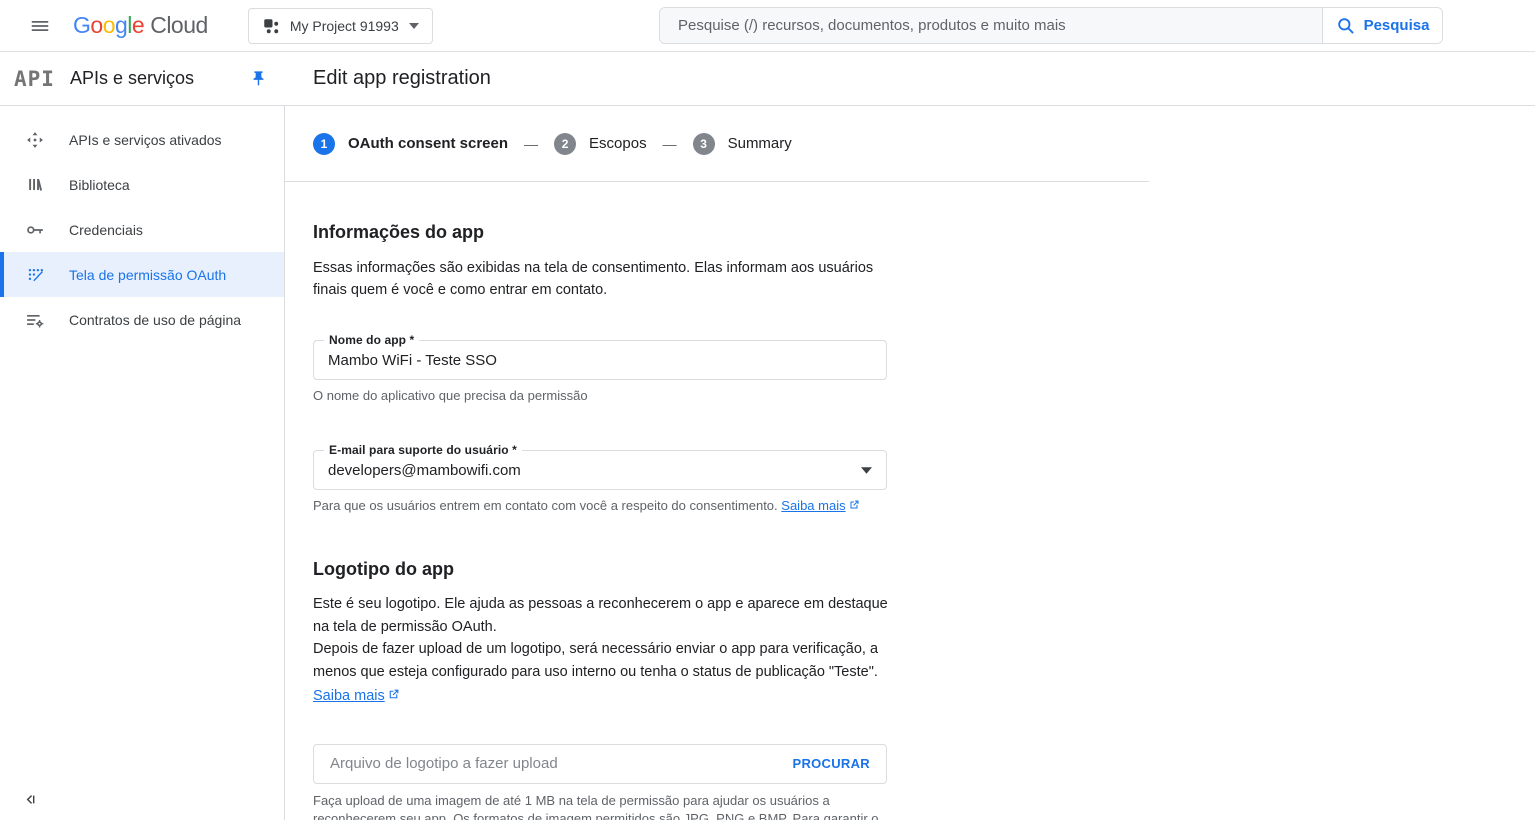 The height and width of the screenshot is (820, 1535). I want to click on search-button: Pesquisa, so click(1382, 25).